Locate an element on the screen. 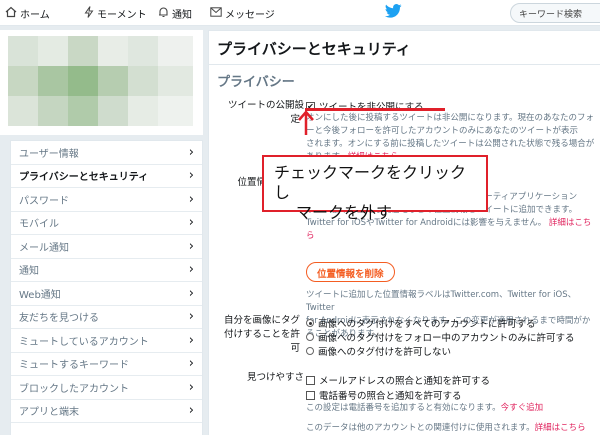  sidebar-item-label: メール通知 is located at coordinates (44, 248).